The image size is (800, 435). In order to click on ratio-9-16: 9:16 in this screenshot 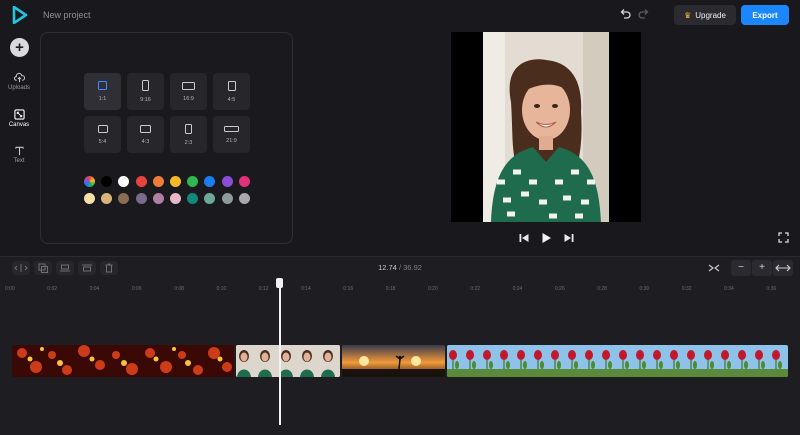, I will do `click(145, 91)`.